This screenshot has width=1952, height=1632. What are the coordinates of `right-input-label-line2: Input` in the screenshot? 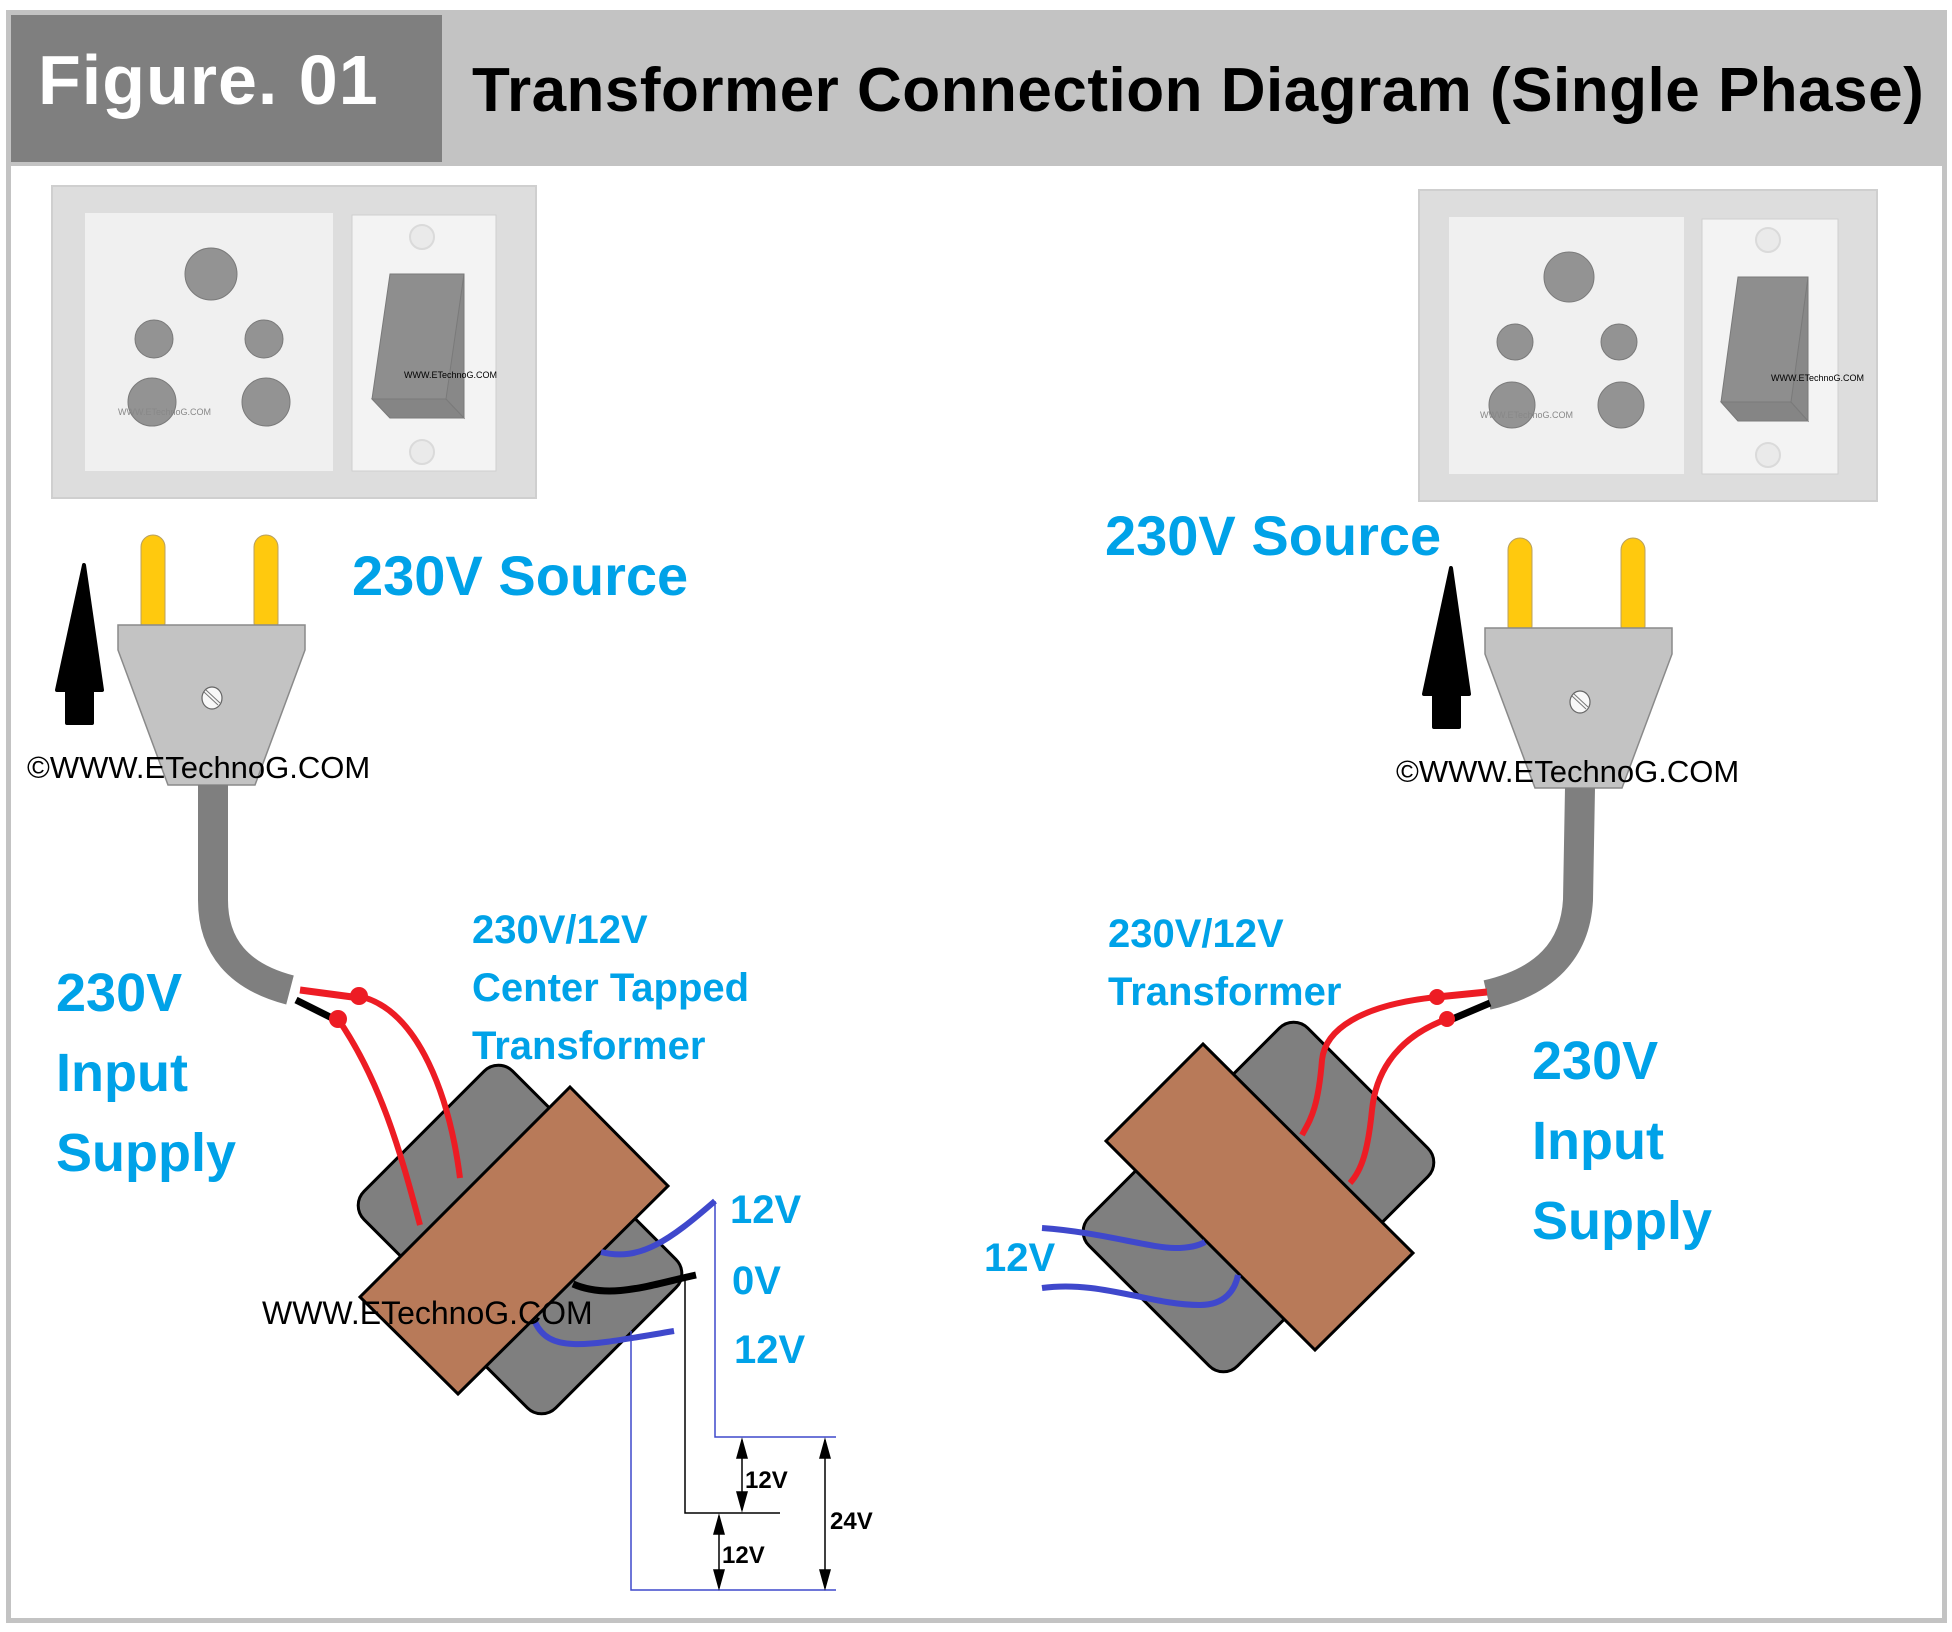 It's located at (1598, 1141).